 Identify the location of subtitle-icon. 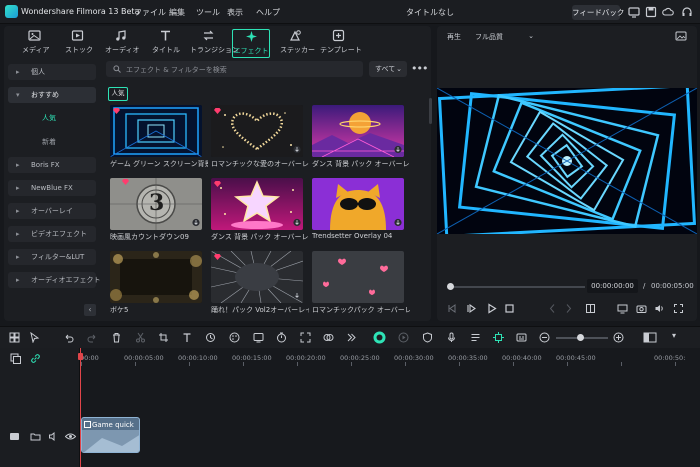
(521, 337).